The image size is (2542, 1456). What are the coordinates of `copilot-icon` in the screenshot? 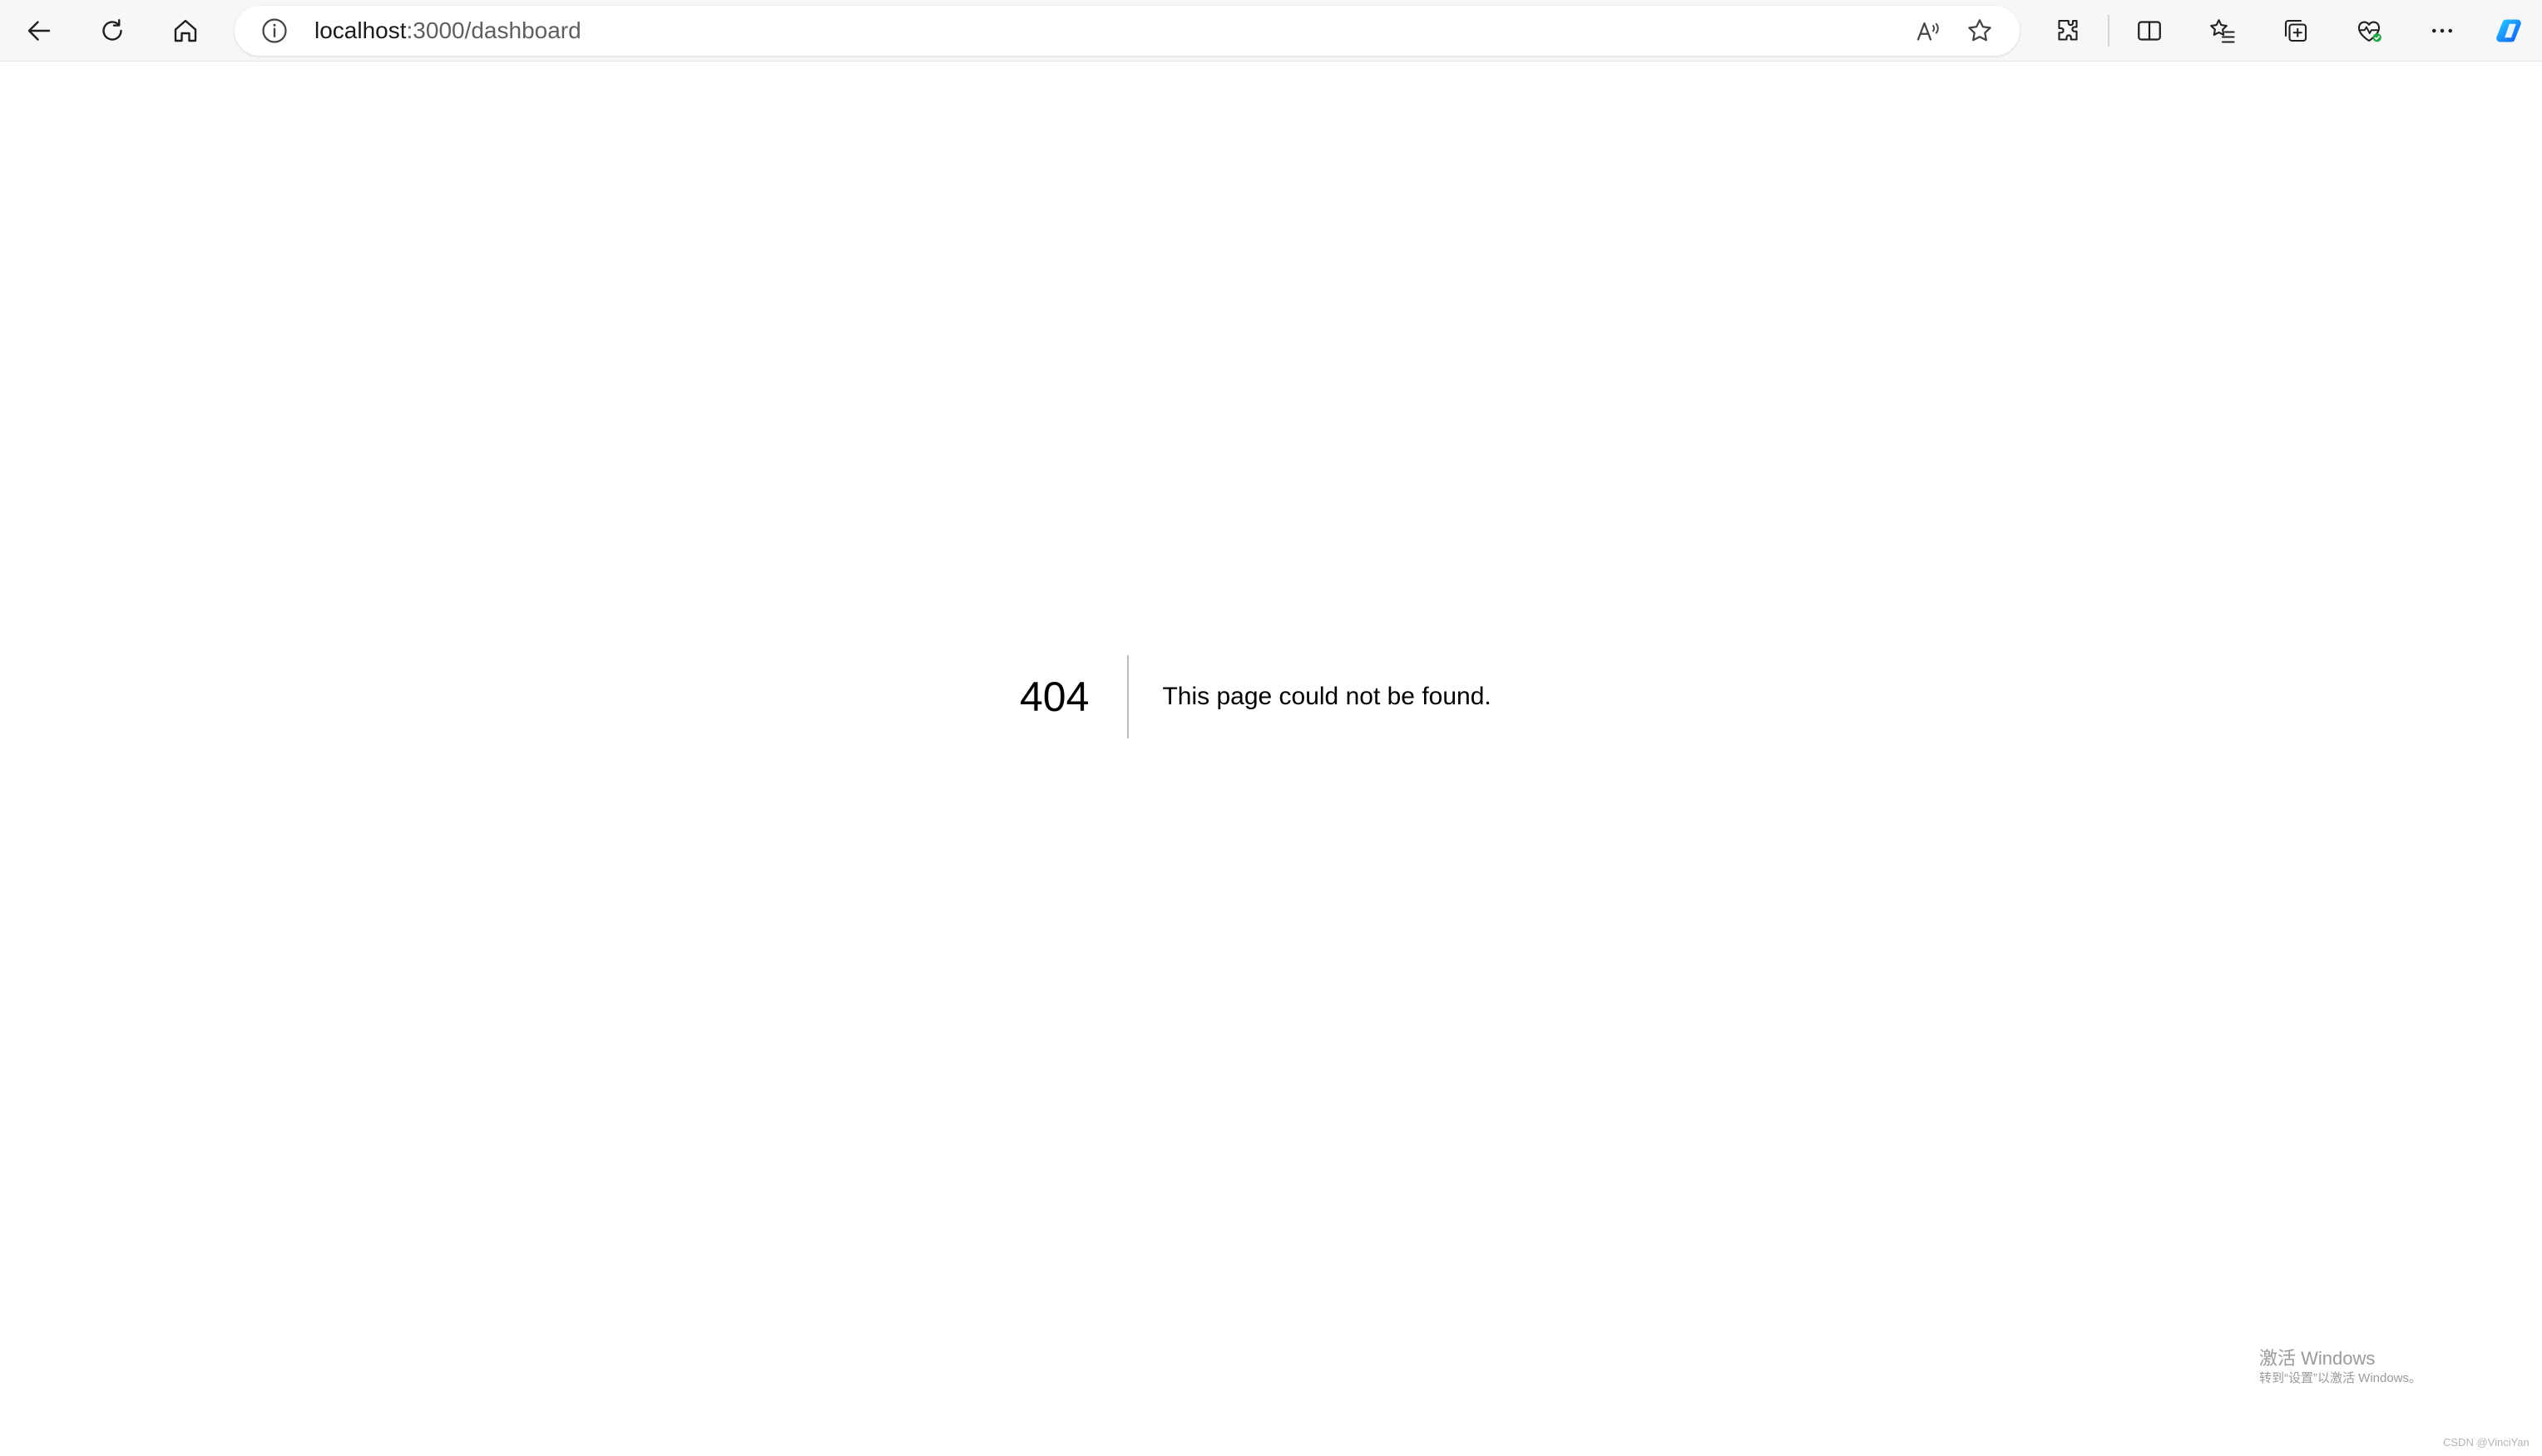 It's located at (2508, 30).